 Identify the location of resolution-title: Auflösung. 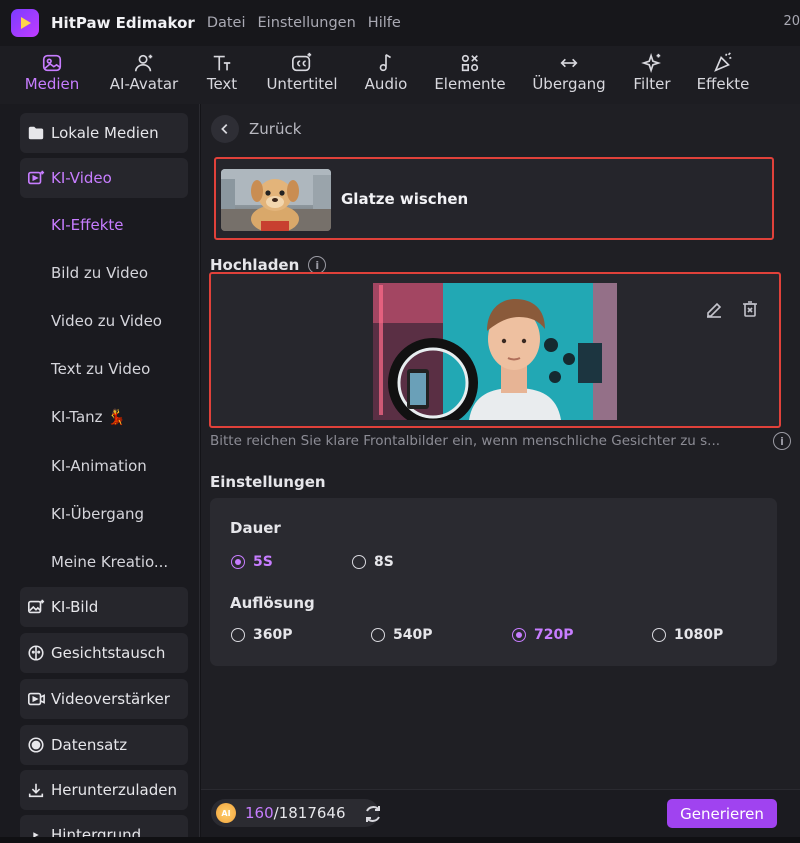
(272, 603).